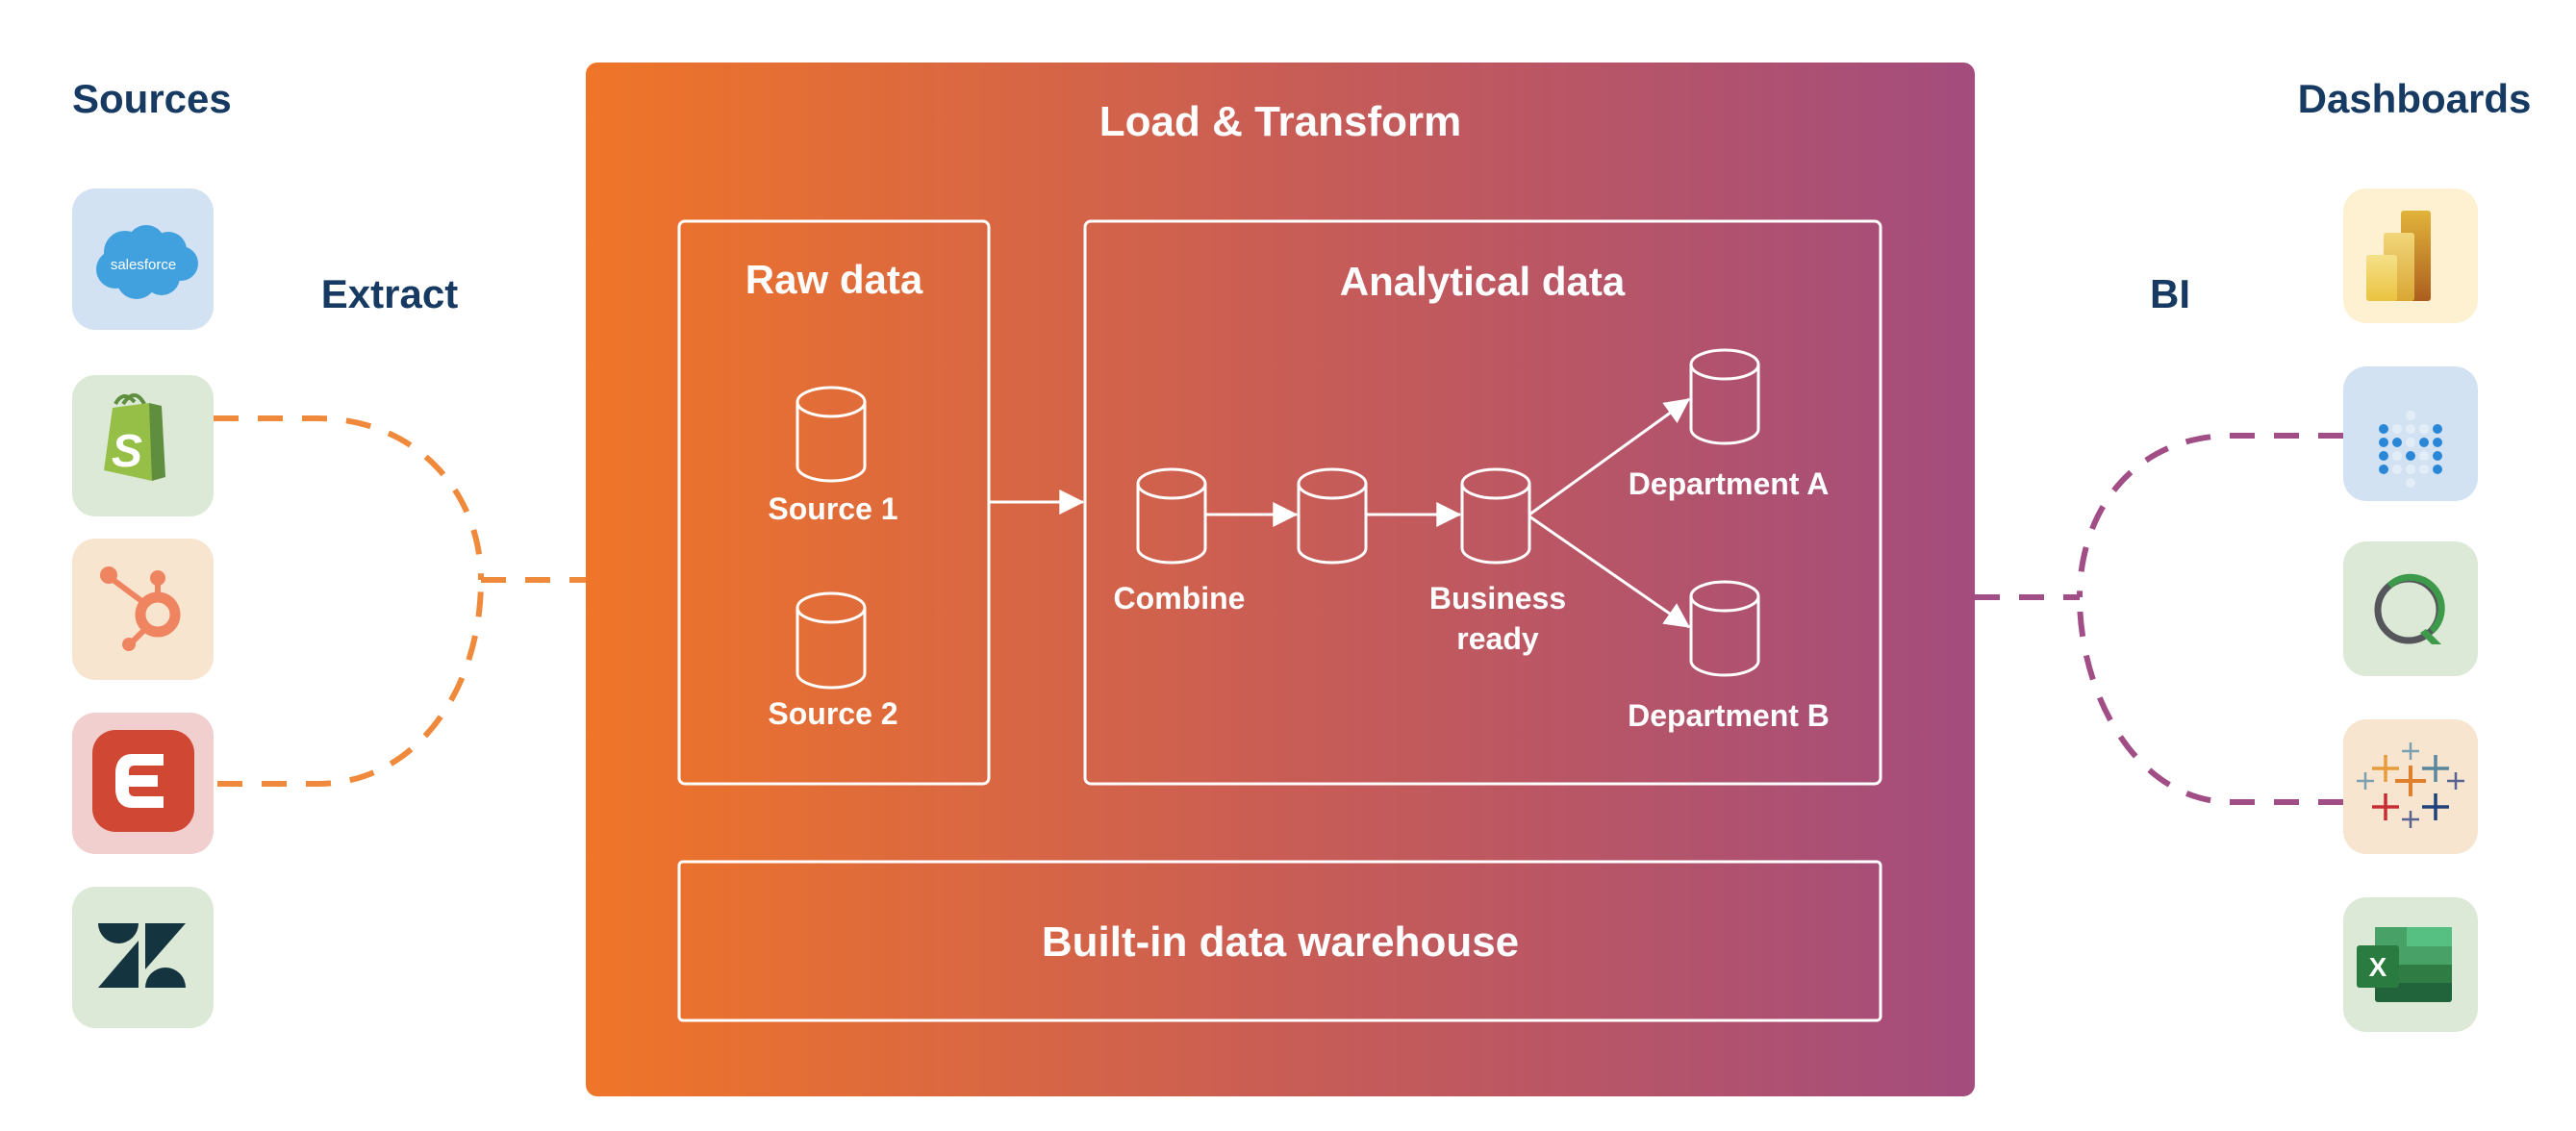 The width and height of the screenshot is (2576, 1131). Describe the element at coordinates (1497, 638) in the screenshot. I see `business-ready-label-line2: ready` at that location.